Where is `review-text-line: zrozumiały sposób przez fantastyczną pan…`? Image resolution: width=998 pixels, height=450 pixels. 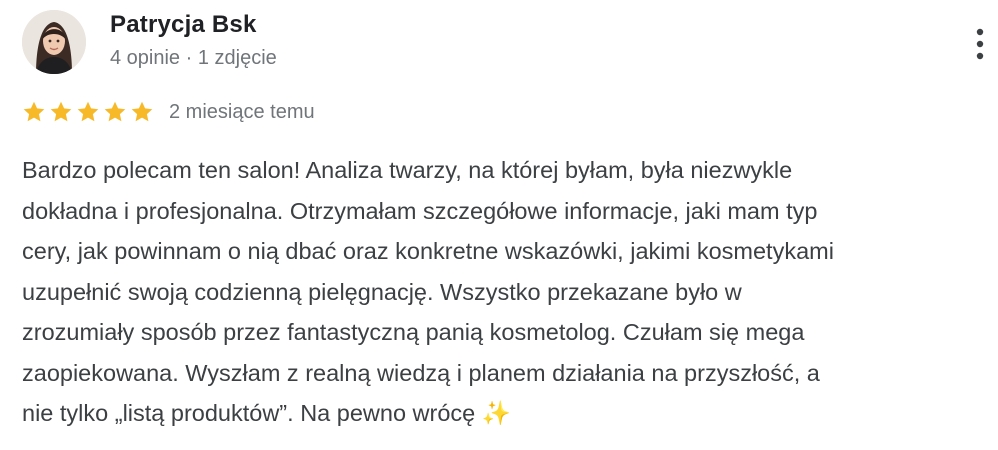
review-text-line: zrozumiały sposób przez fantastyczną pan… is located at coordinates (413, 332).